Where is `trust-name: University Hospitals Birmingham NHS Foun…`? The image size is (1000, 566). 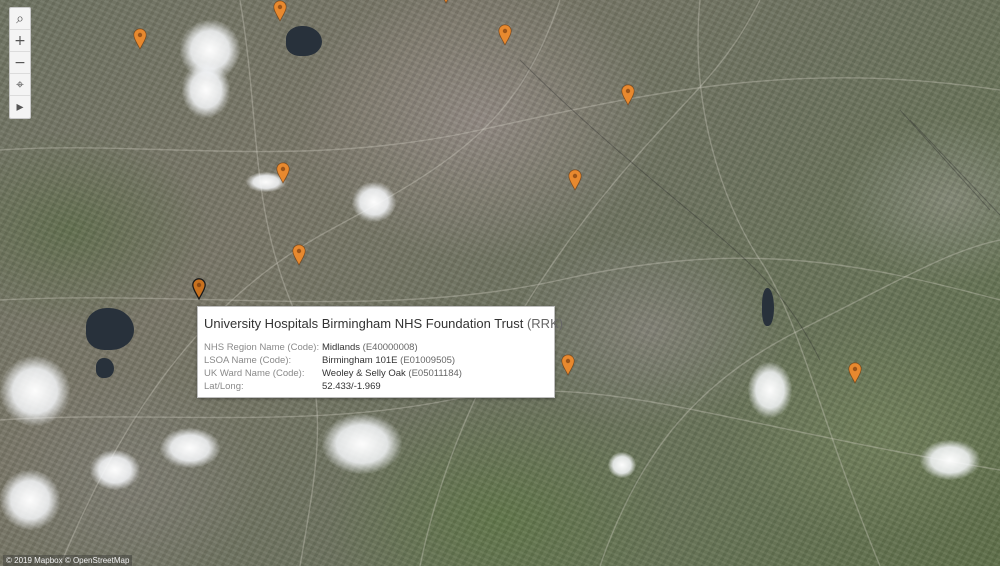
trust-name: University Hospitals Birmingham NHS Foun… is located at coordinates (364, 323).